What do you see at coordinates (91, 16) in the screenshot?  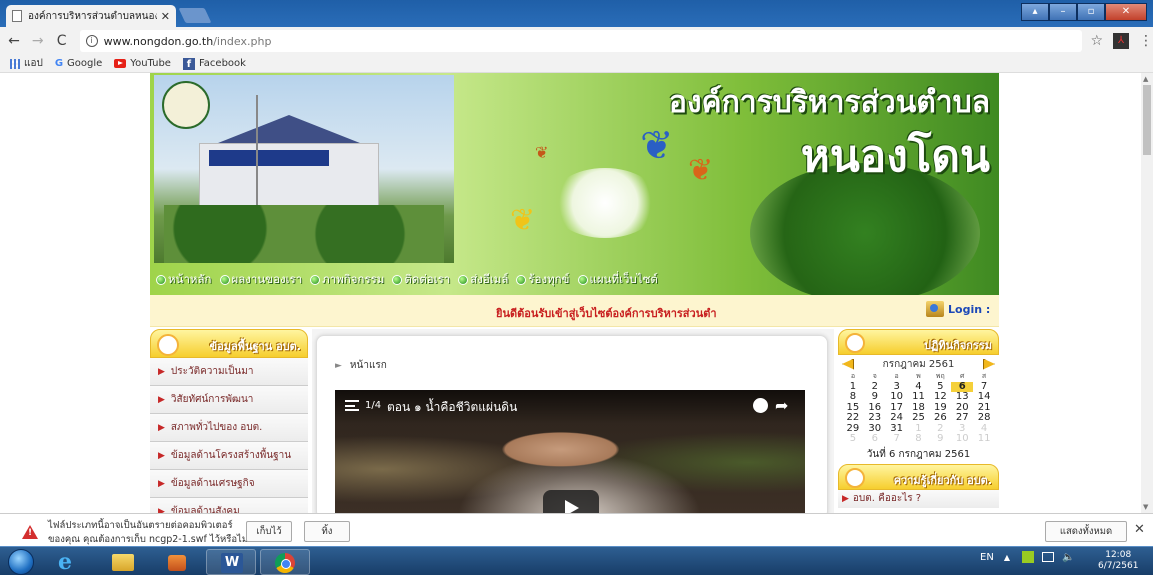 I see `browser-tab: องค์การบริหารส่วนตำบลหนอง ✕` at bounding box center [91, 16].